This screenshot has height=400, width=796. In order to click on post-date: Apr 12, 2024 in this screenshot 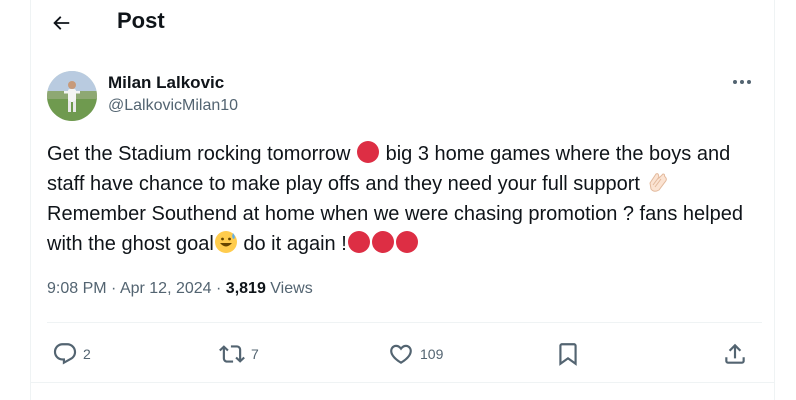, I will do `click(166, 288)`.